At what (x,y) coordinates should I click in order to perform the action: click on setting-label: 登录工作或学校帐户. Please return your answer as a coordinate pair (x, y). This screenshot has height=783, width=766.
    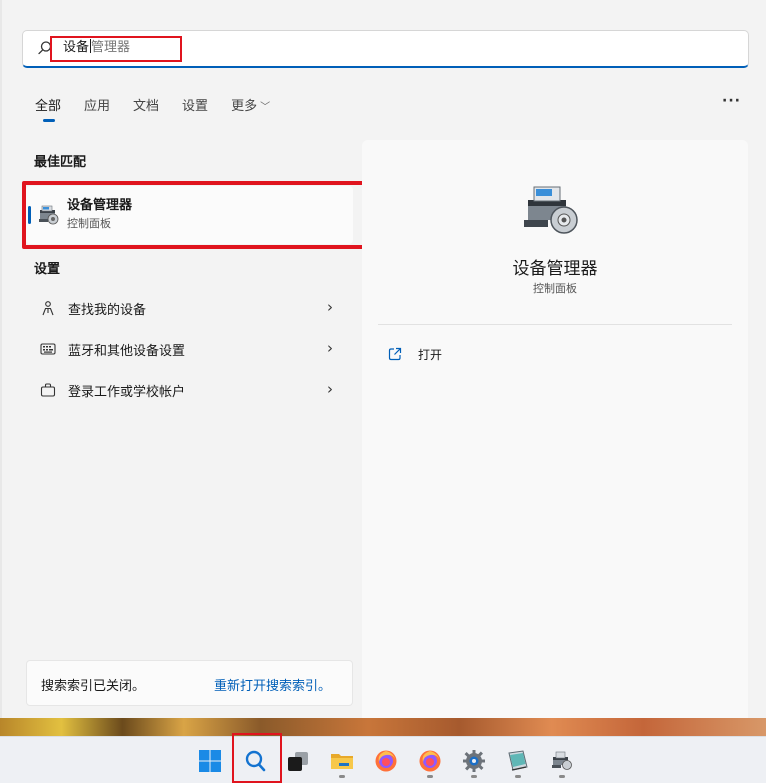
    Looking at the image, I should click on (127, 392).